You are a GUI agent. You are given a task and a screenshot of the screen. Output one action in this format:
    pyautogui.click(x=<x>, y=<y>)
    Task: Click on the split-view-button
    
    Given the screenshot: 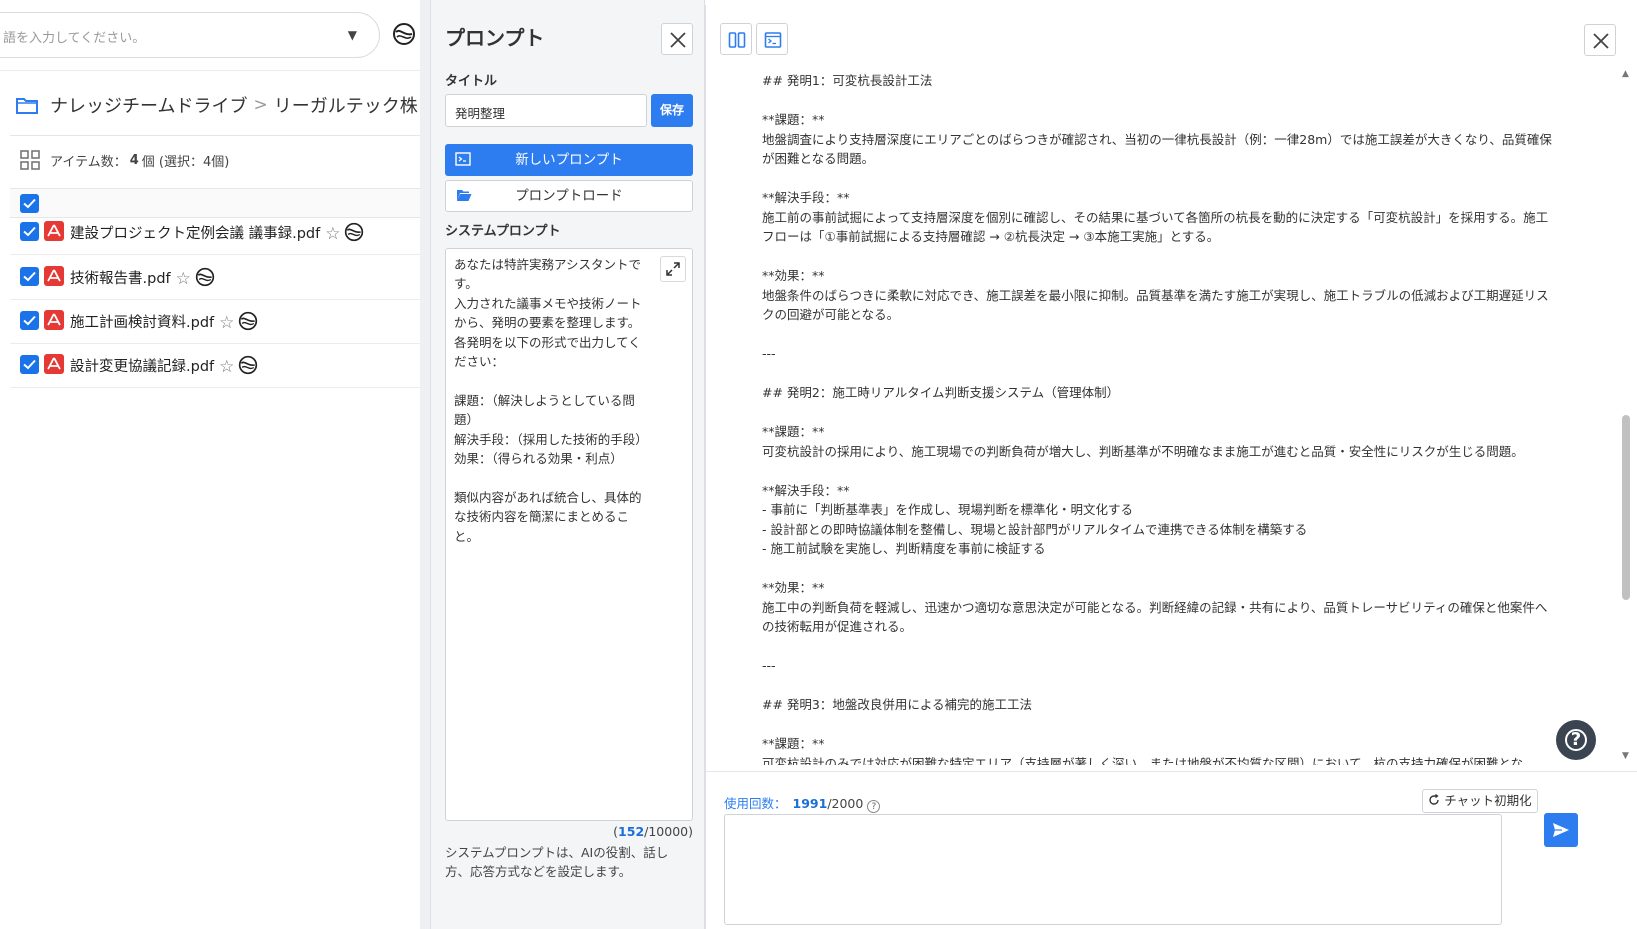 What is the action you would take?
    pyautogui.click(x=736, y=39)
    